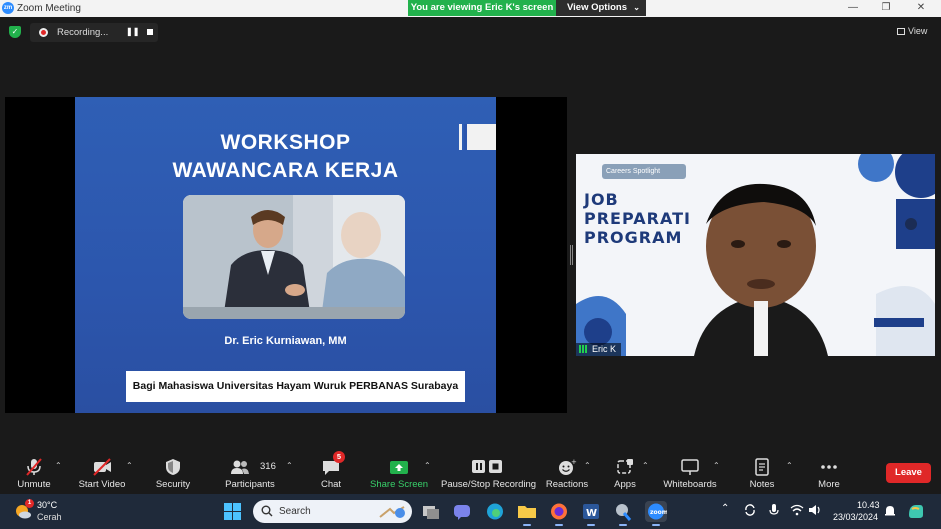  What do you see at coordinates (331, 484) in the screenshot?
I see `chat-label: Chat` at bounding box center [331, 484].